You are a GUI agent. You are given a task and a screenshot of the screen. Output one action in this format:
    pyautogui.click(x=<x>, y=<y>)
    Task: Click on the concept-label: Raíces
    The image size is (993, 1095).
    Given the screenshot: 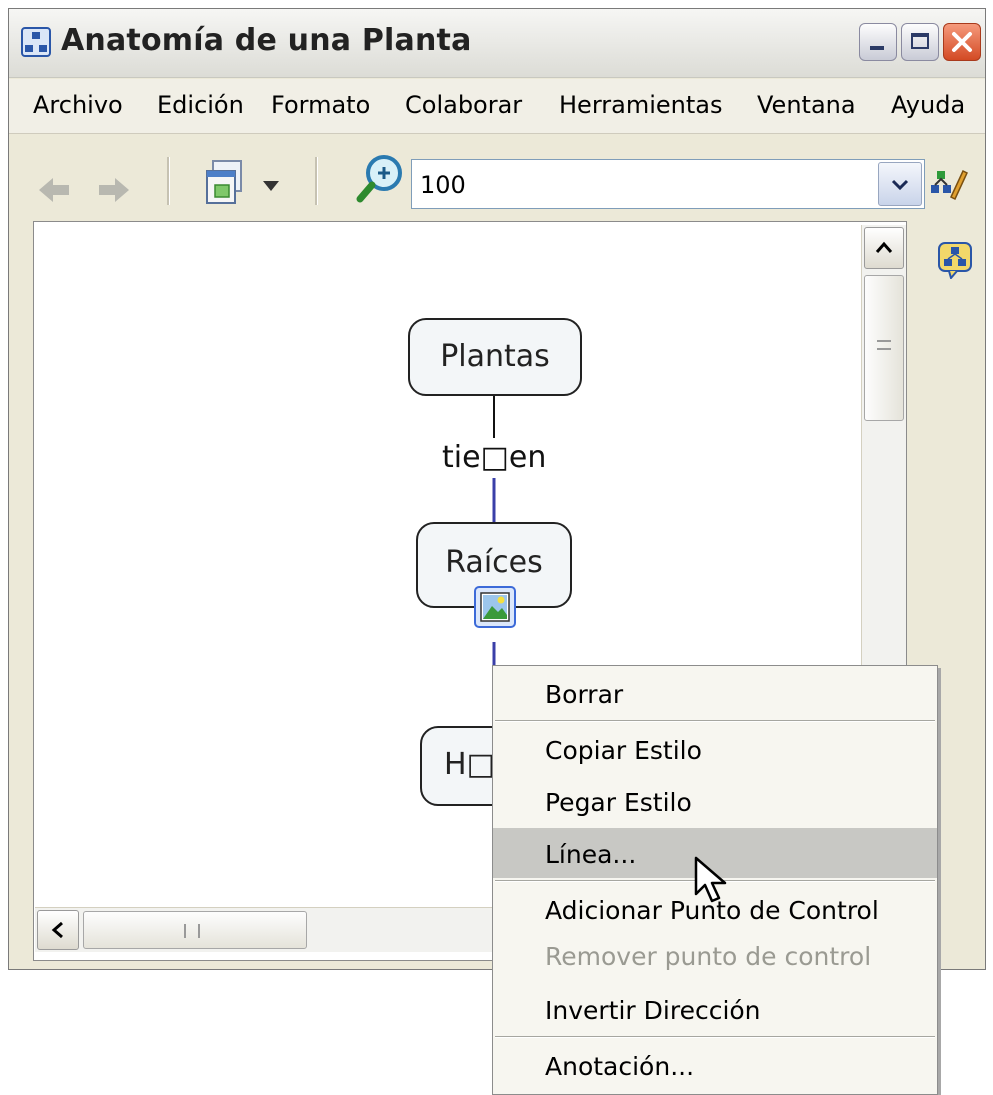 What is the action you would take?
    pyautogui.click(x=494, y=562)
    